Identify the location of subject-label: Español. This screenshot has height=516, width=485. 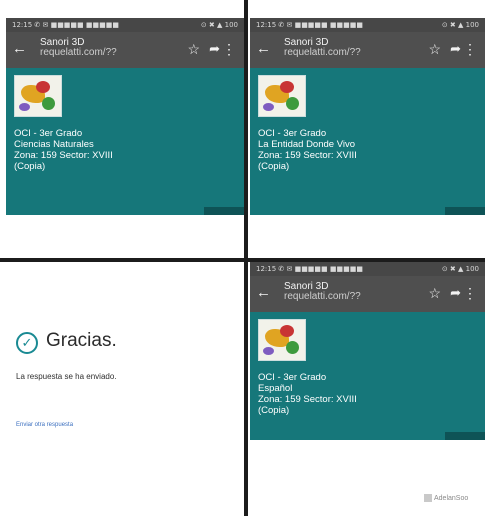
(275, 388).